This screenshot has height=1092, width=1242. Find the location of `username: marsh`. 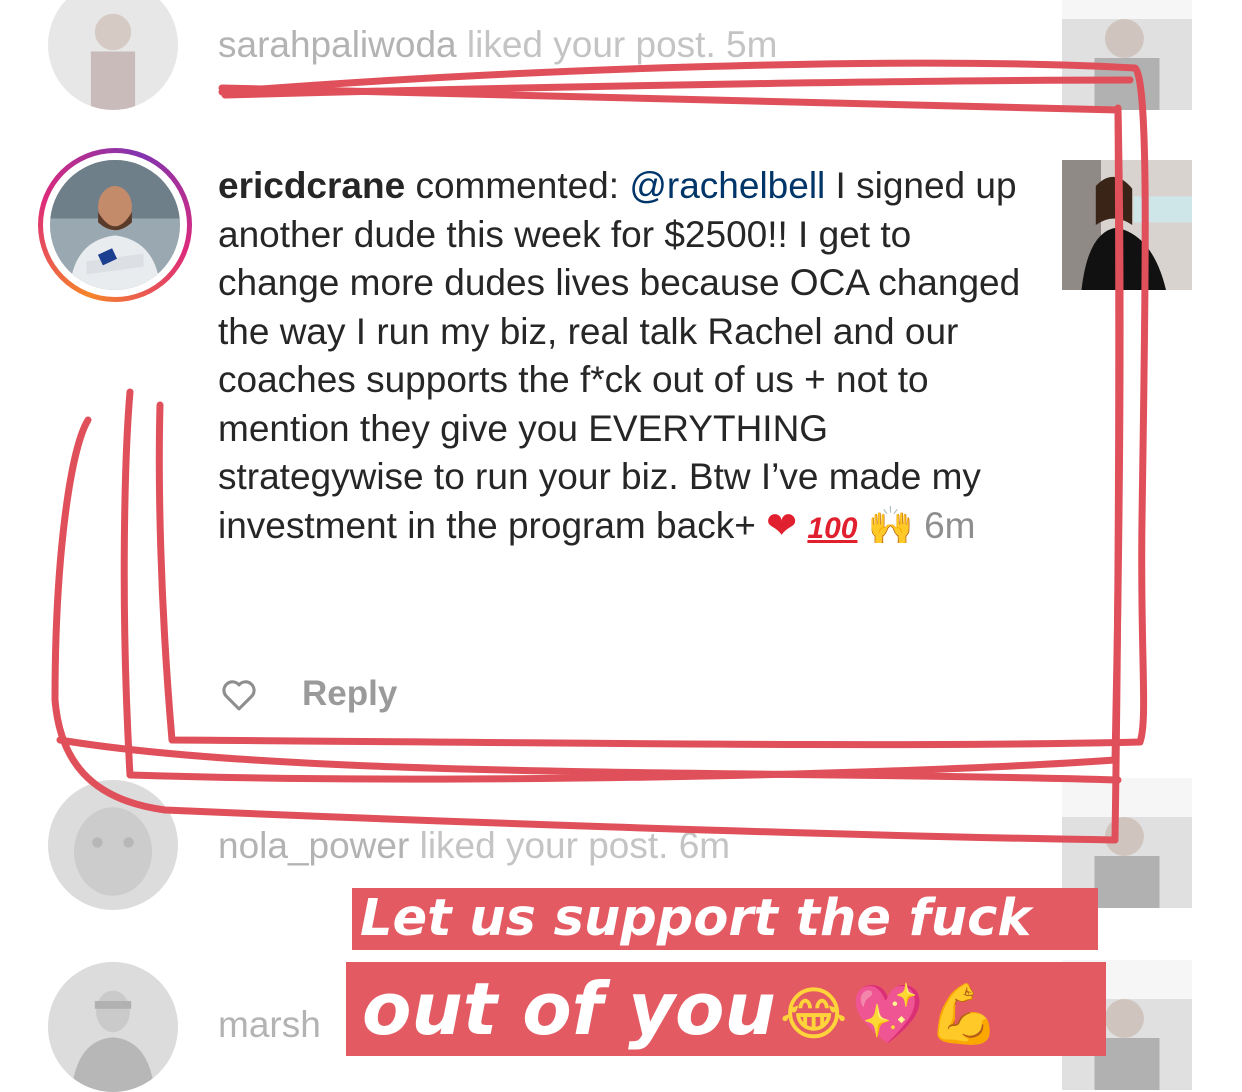

username: marsh is located at coordinates (269, 1024).